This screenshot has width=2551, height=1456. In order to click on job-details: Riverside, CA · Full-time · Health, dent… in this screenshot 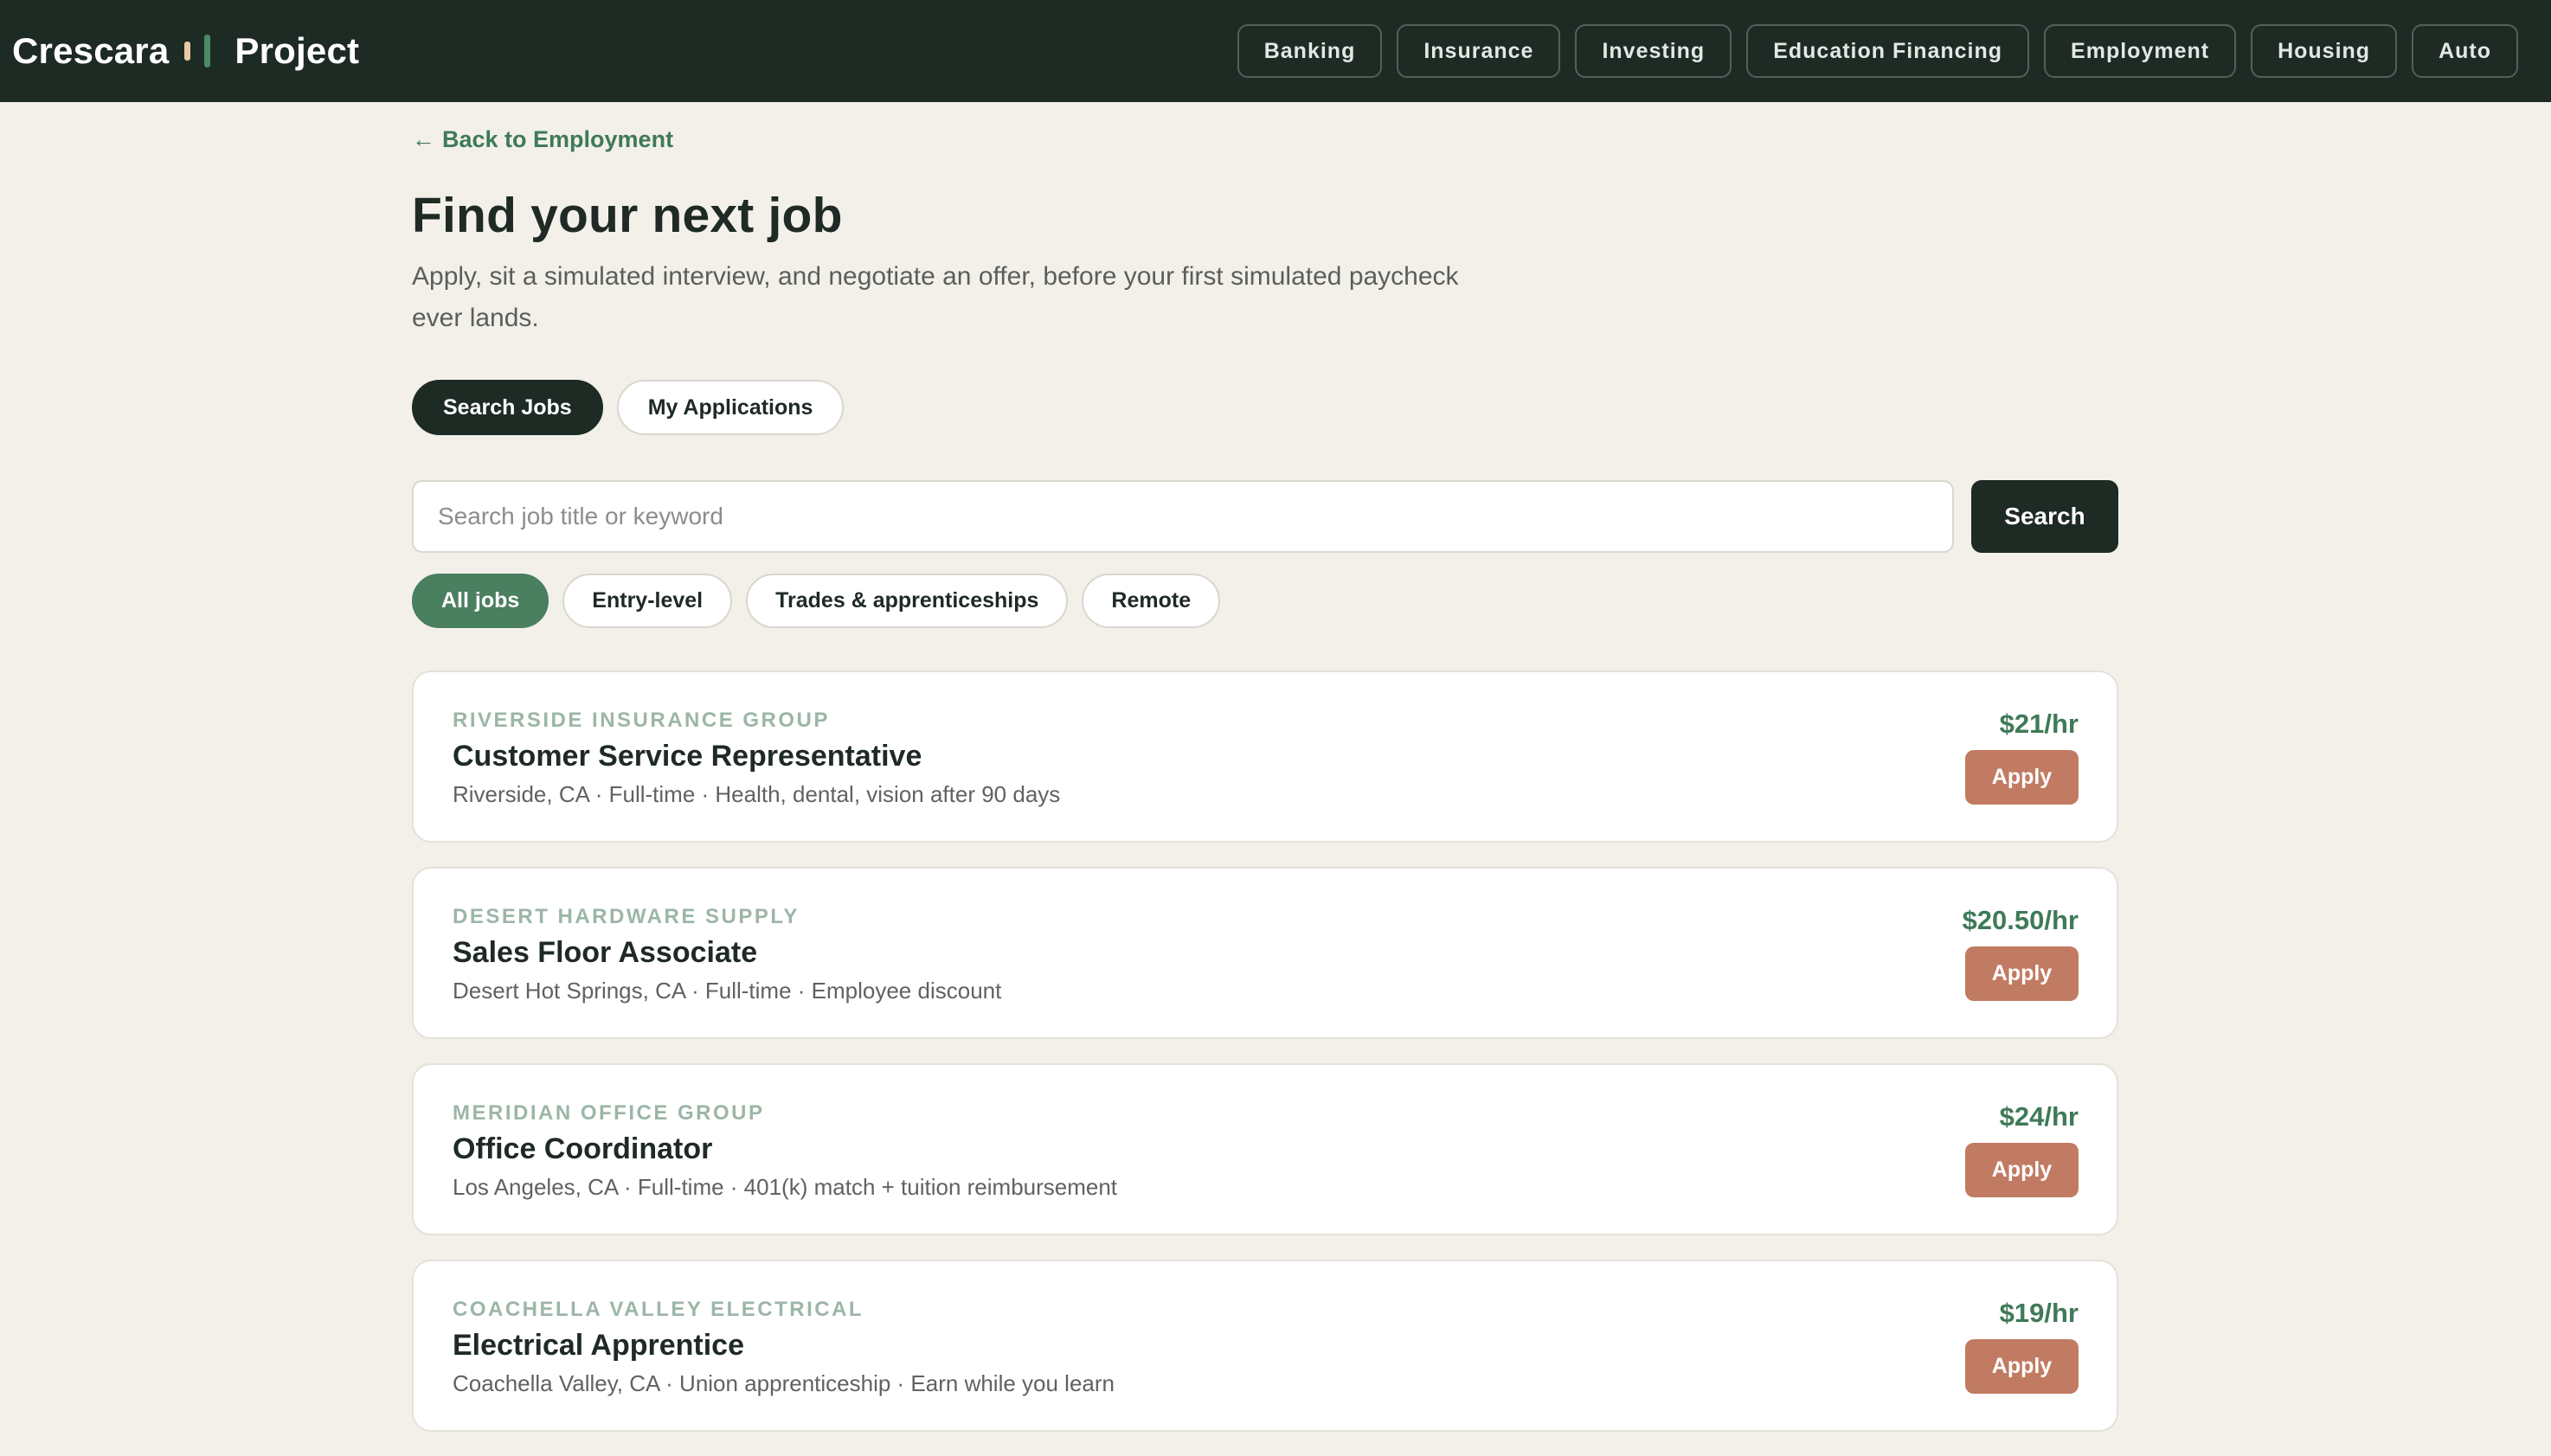, I will do `click(757, 794)`.